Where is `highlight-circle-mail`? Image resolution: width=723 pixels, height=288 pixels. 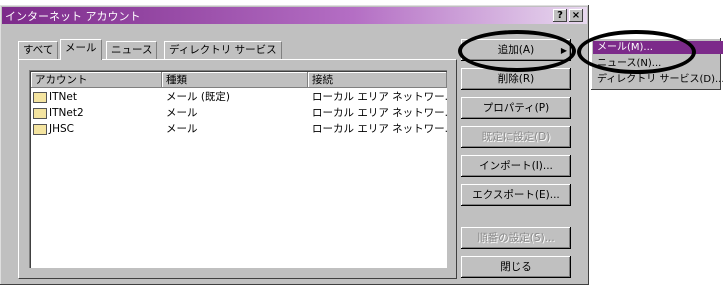
highlight-circle-mail is located at coordinates (636, 52).